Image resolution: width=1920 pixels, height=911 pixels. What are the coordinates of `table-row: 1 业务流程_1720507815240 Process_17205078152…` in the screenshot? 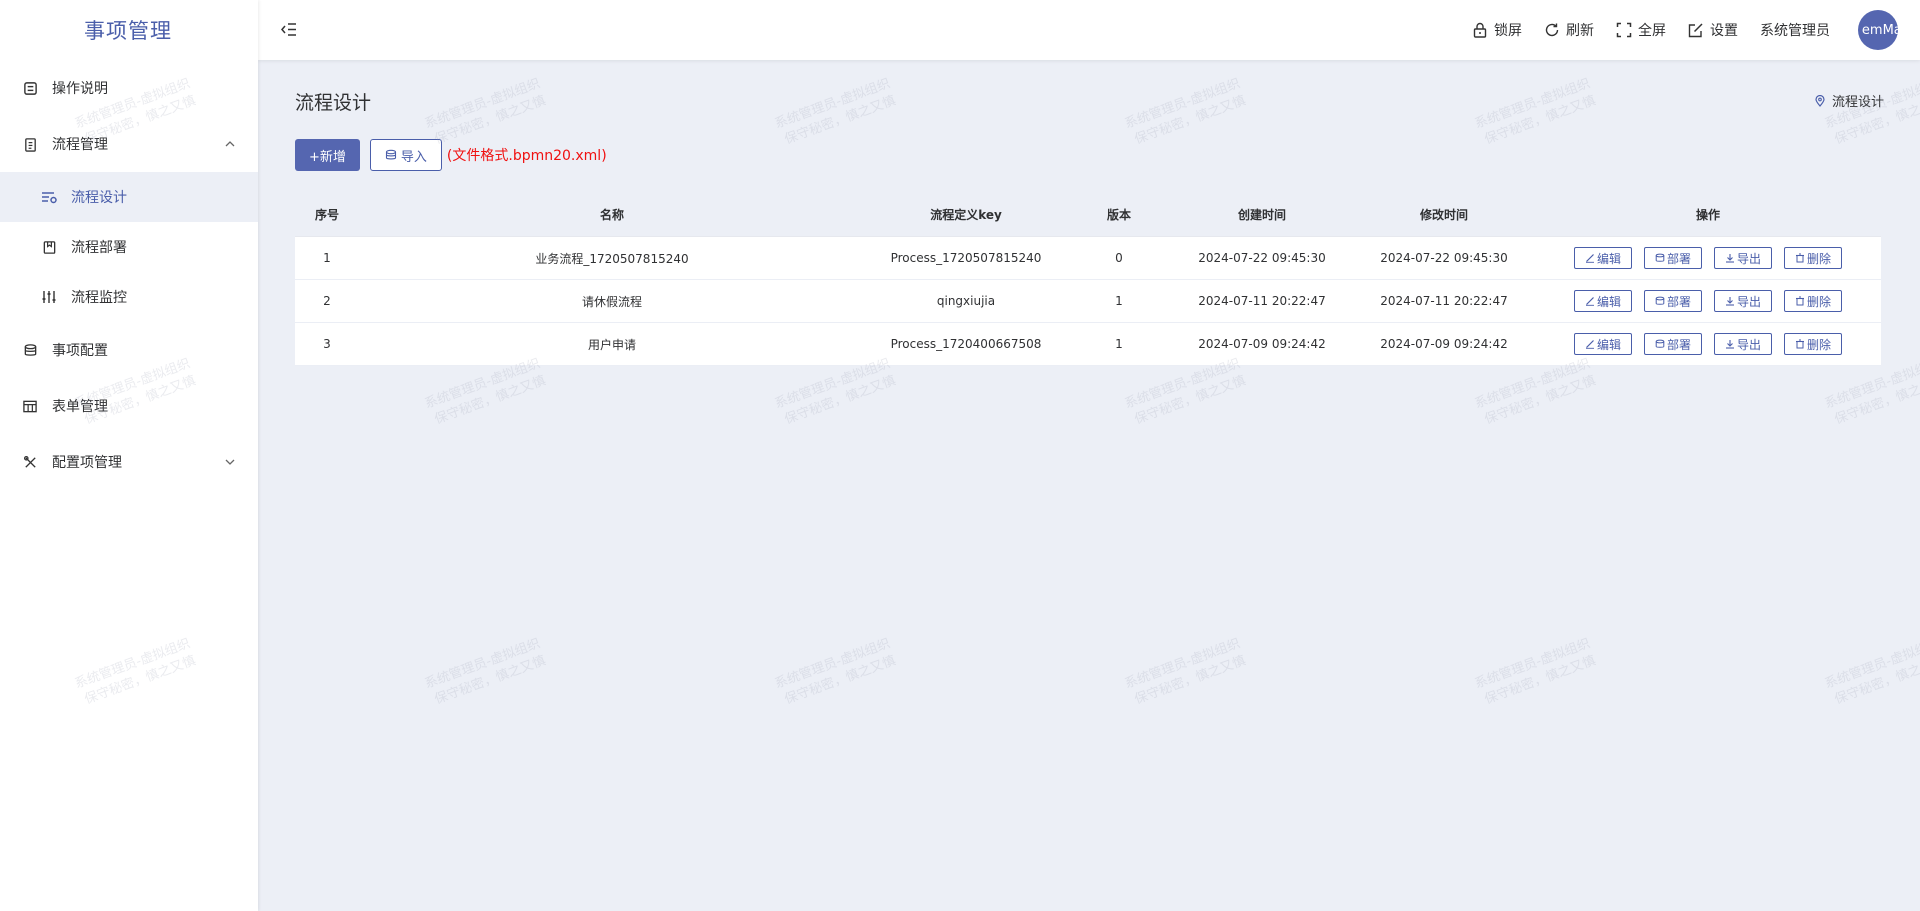 It's located at (1088, 258).